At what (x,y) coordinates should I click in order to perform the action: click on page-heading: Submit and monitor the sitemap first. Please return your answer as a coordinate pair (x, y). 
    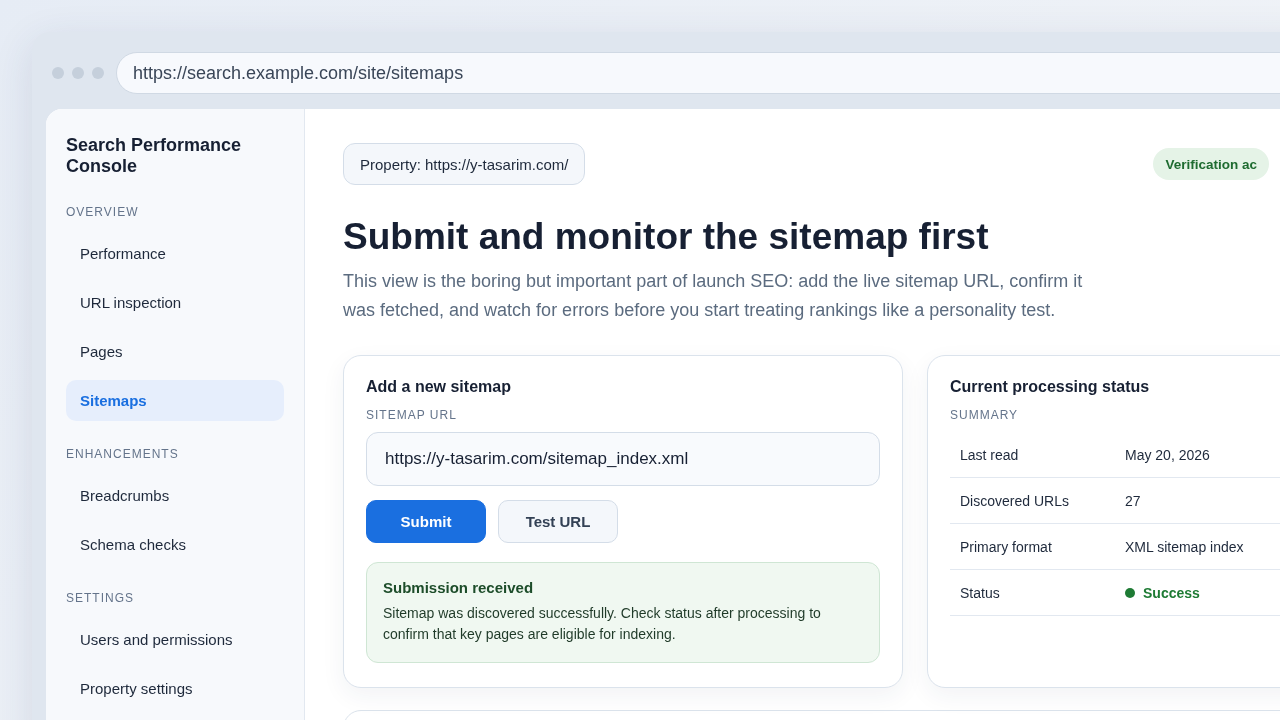
    Looking at the image, I should click on (666, 237).